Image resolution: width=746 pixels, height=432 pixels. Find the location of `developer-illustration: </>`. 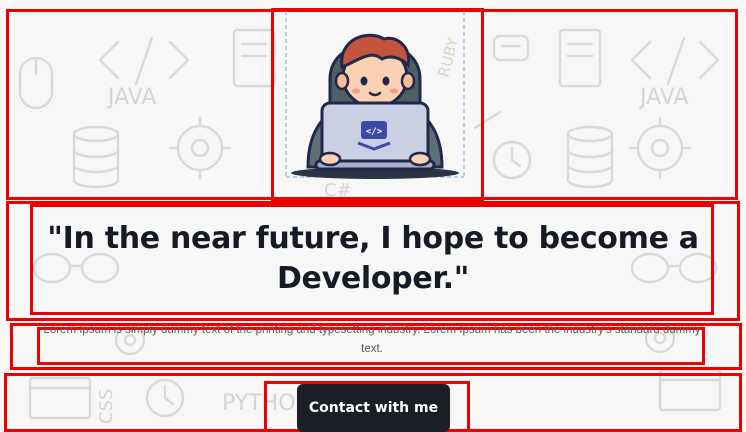

developer-illustration: </> is located at coordinates (375, 95).